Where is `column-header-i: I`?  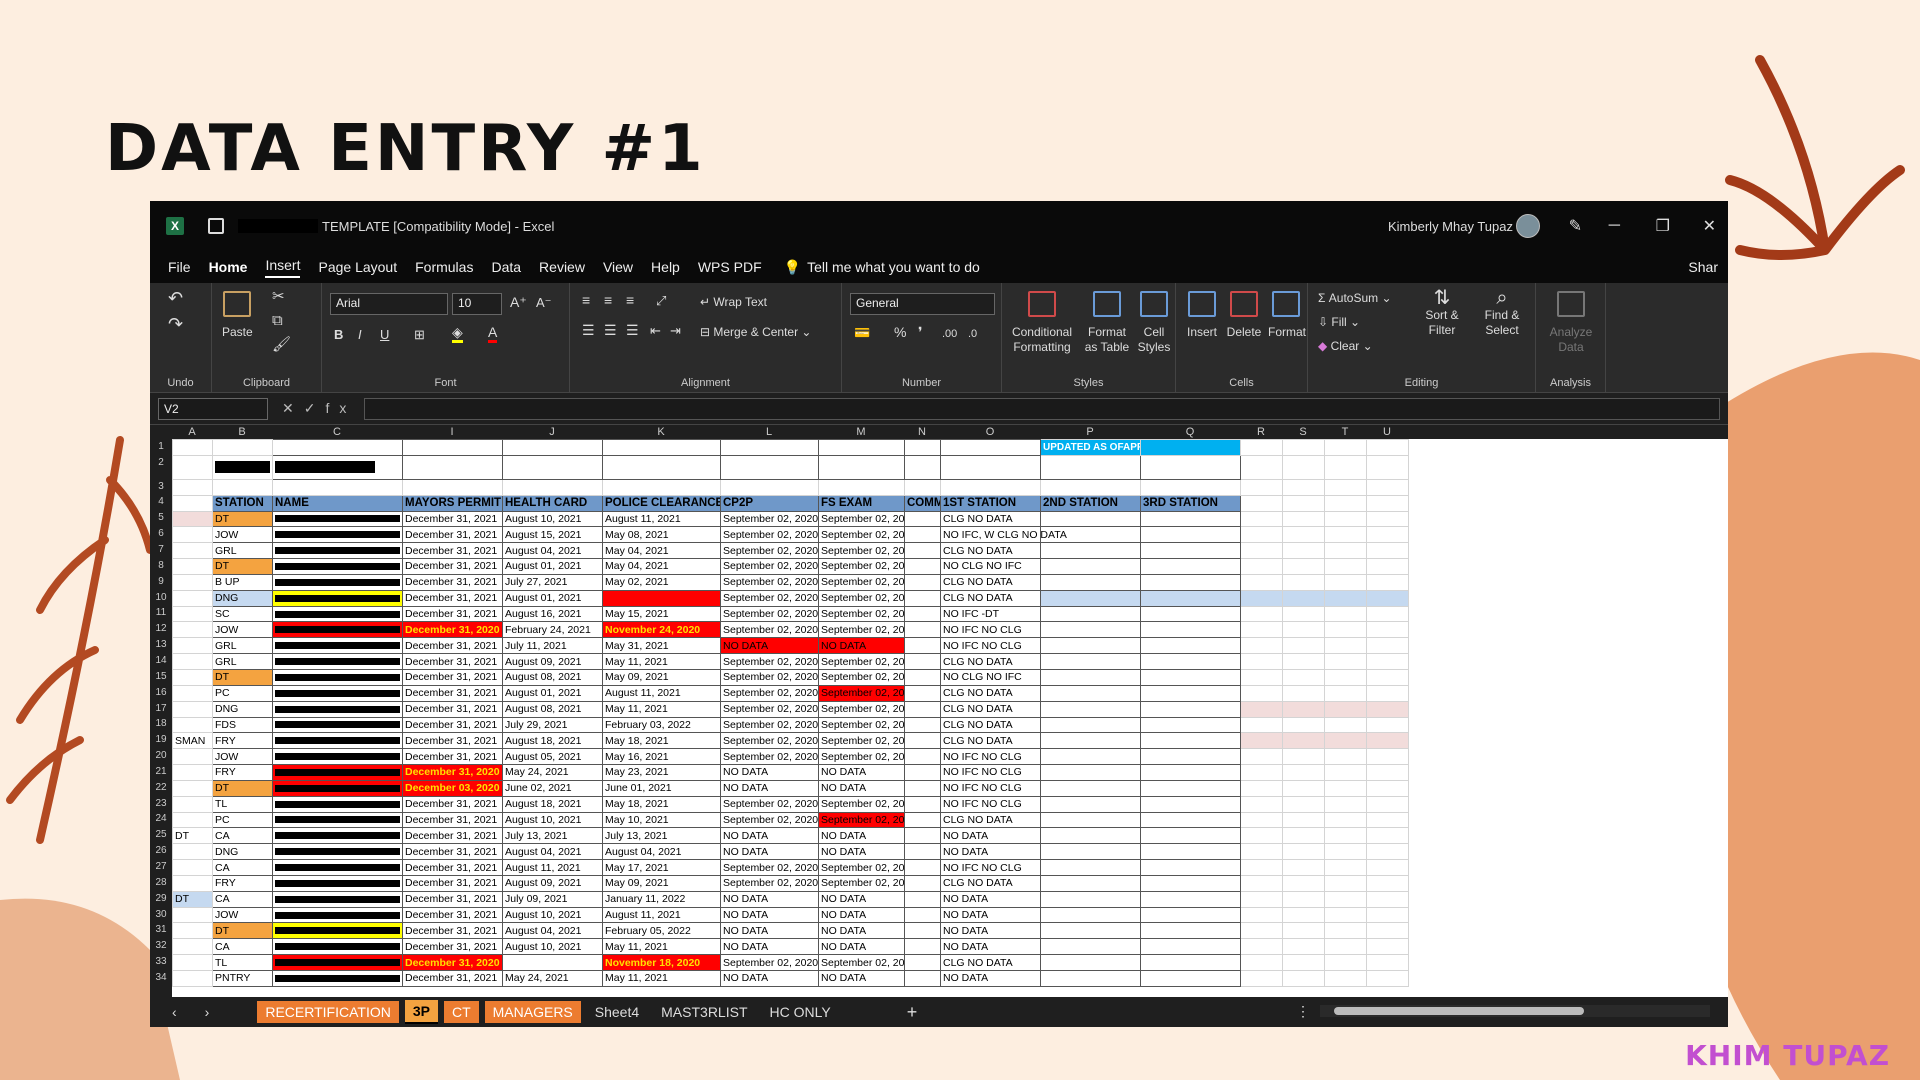
column-header-i: I is located at coordinates (452, 432).